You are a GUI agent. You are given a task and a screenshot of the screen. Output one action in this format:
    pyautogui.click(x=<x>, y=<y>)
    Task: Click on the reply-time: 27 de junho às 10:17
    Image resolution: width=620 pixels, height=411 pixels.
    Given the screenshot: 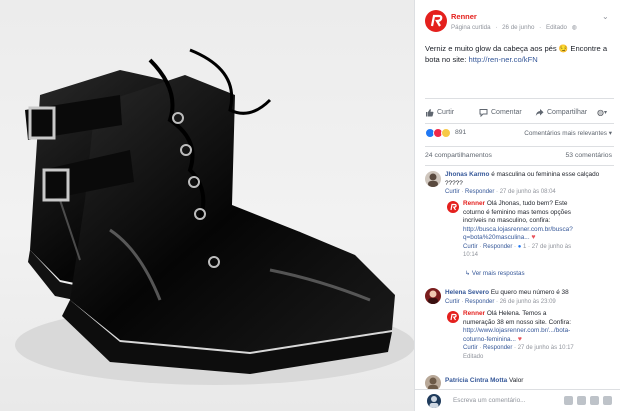 What is the action you would take?
    pyautogui.click(x=546, y=348)
    